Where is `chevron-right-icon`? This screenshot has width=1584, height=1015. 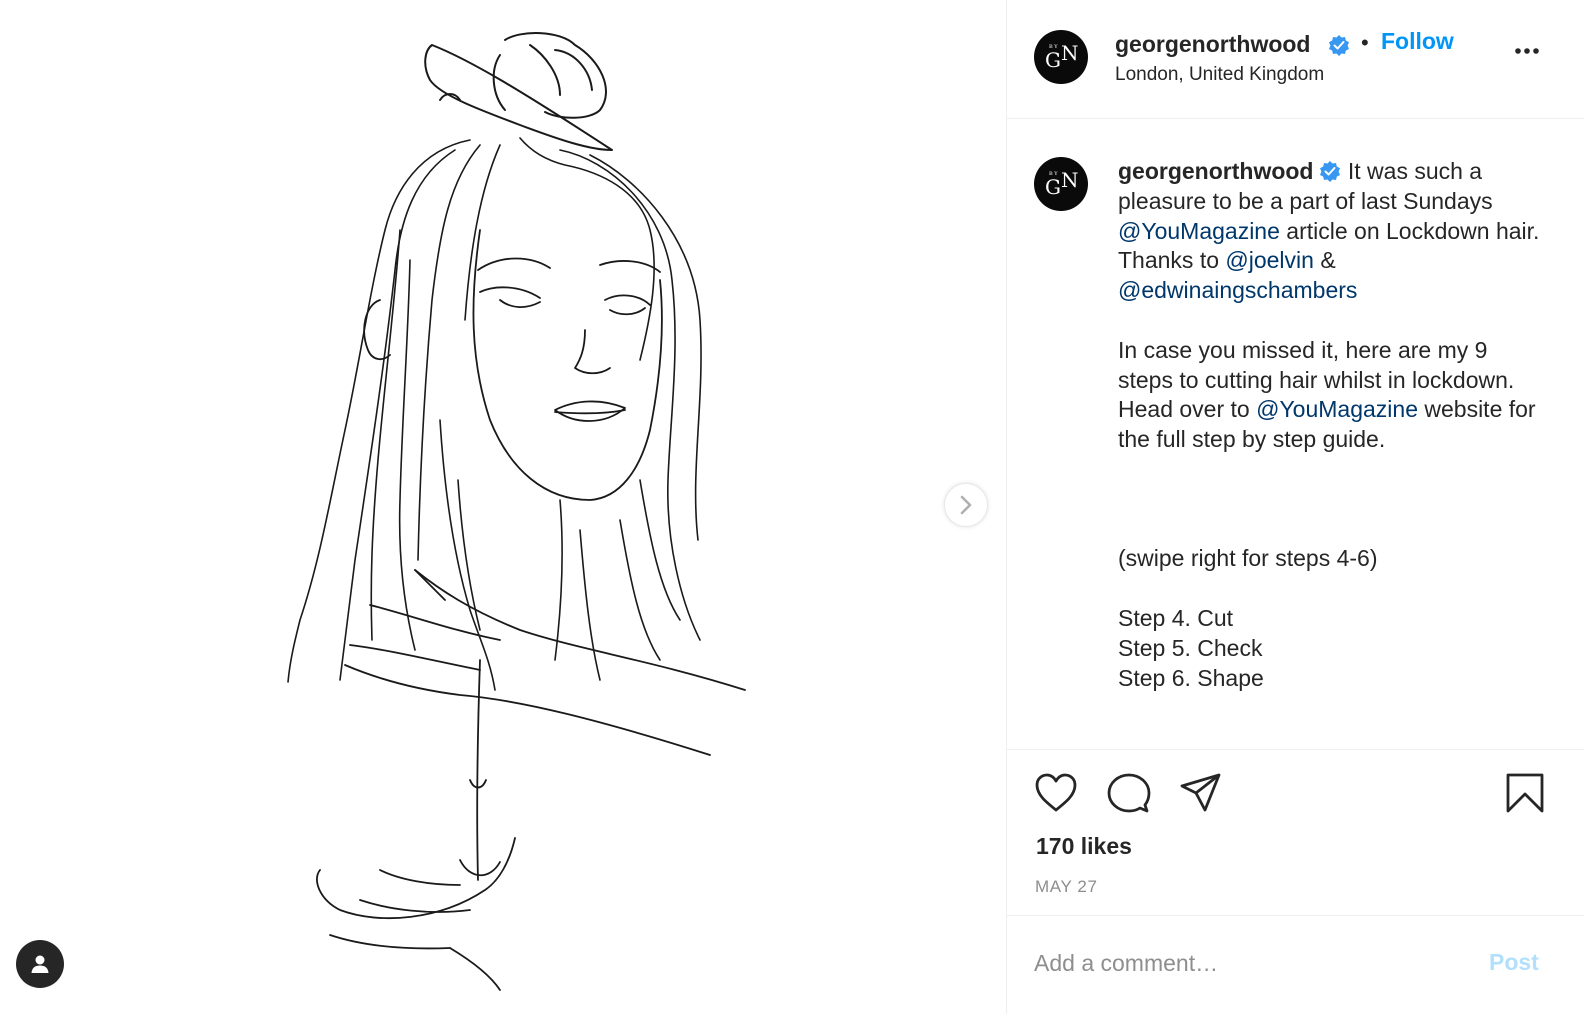
chevron-right-icon is located at coordinates (966, 505).